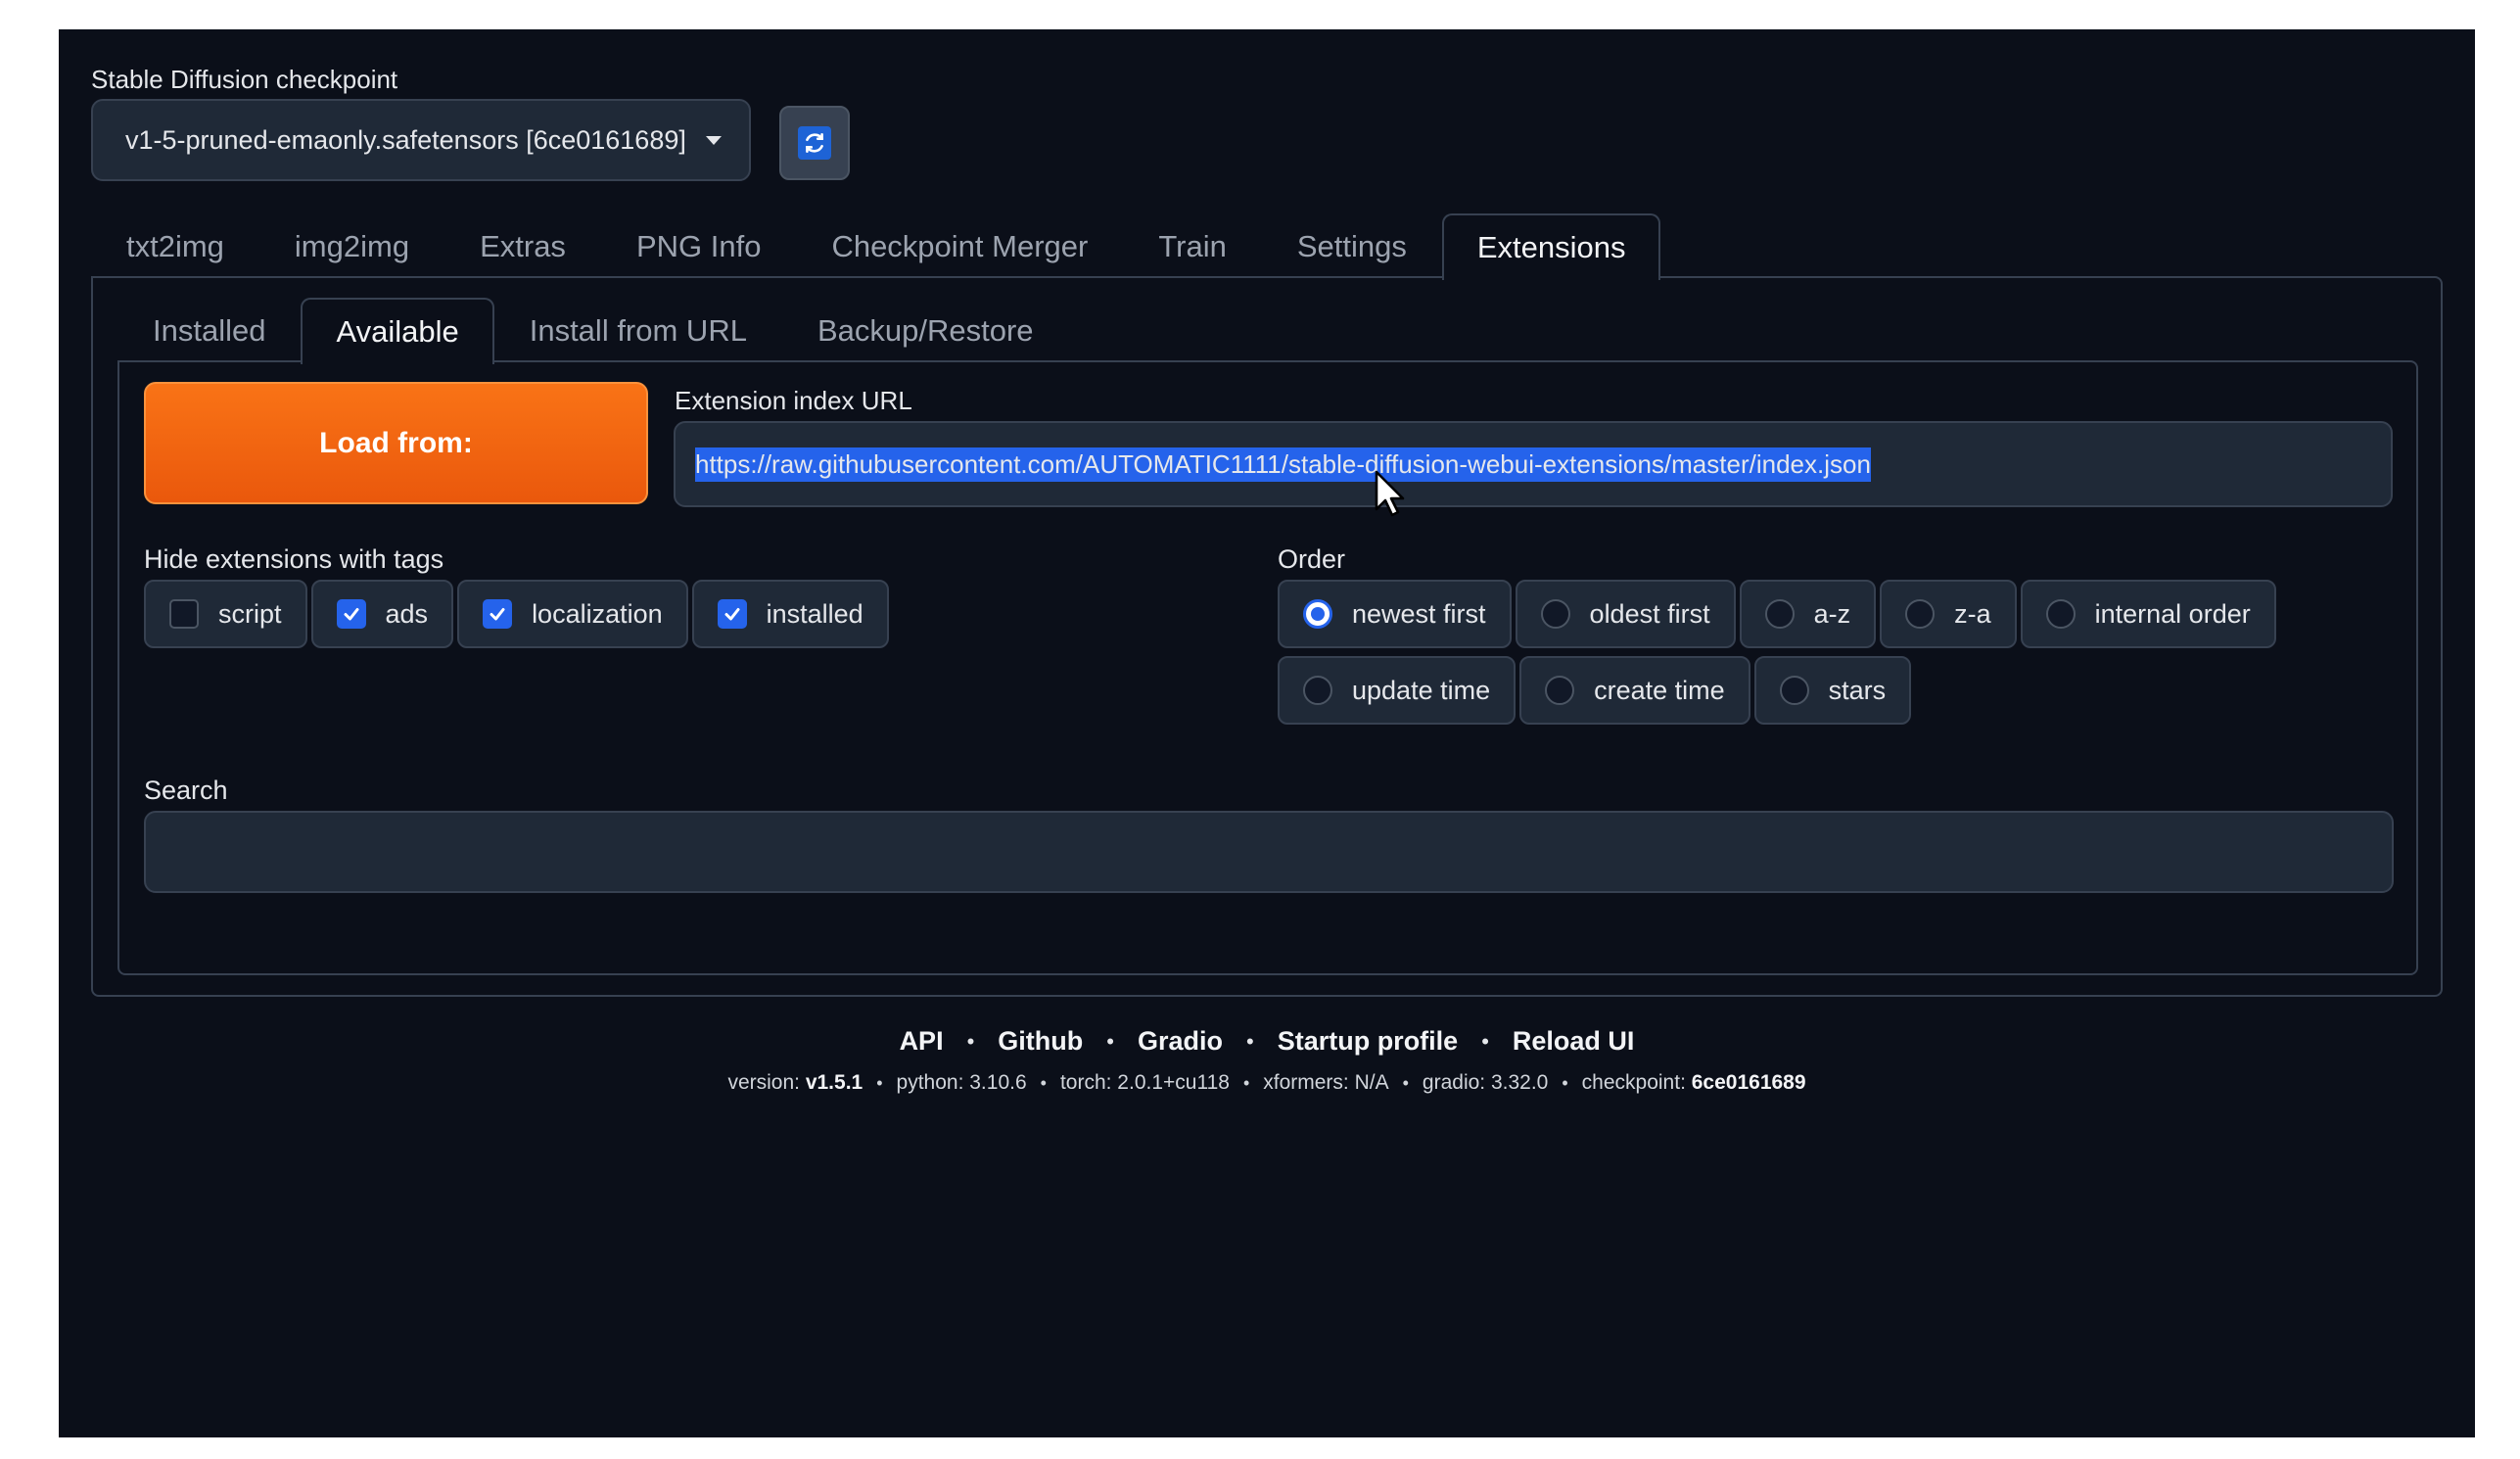 This screenshot has height=1459, width=2520. What do you see at coordinates (250, 613) in the screenshot?
I see `tag-label: script` at bounding box center [250, 613].